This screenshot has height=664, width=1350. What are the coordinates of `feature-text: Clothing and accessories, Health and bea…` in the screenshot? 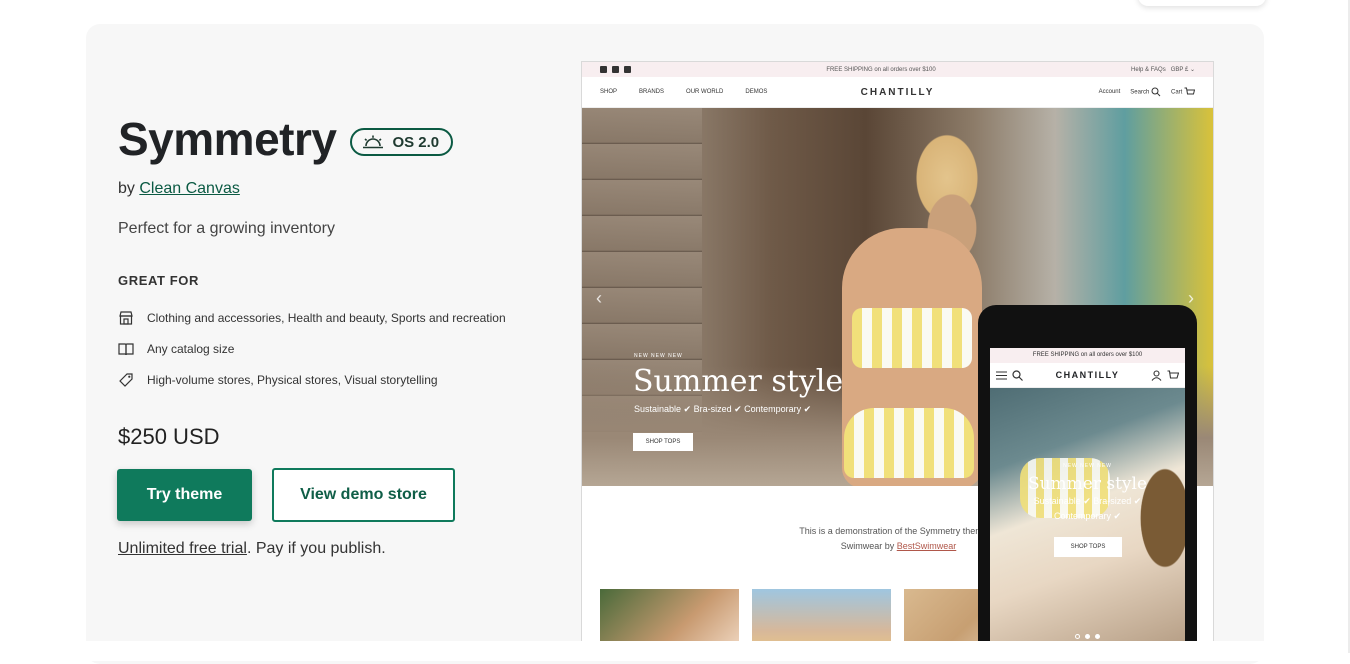 It's located at (326, 318).